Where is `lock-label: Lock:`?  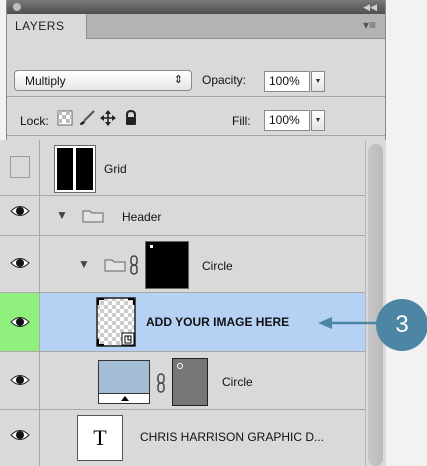 lock-label: Lock: is located at coordinates (34, 121).